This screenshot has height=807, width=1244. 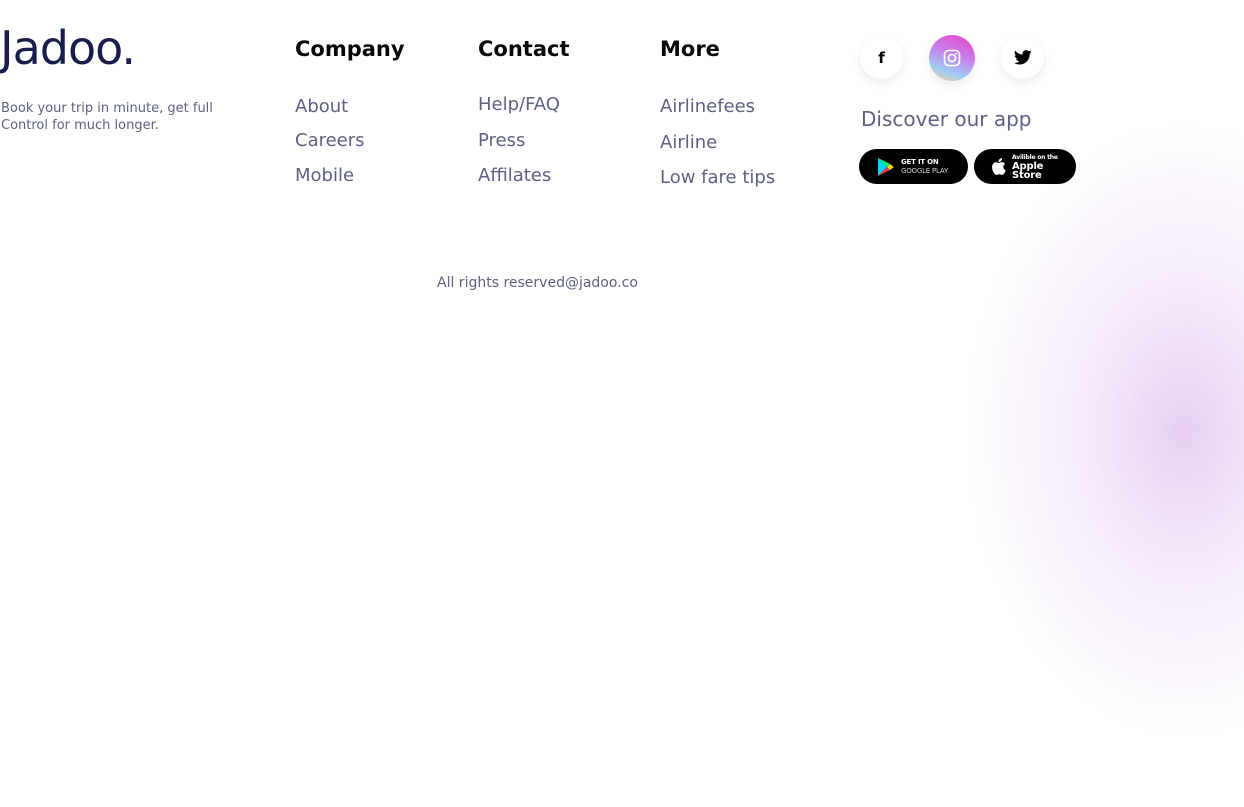 I want to click on column-title: More, so click(x=690, y=49).